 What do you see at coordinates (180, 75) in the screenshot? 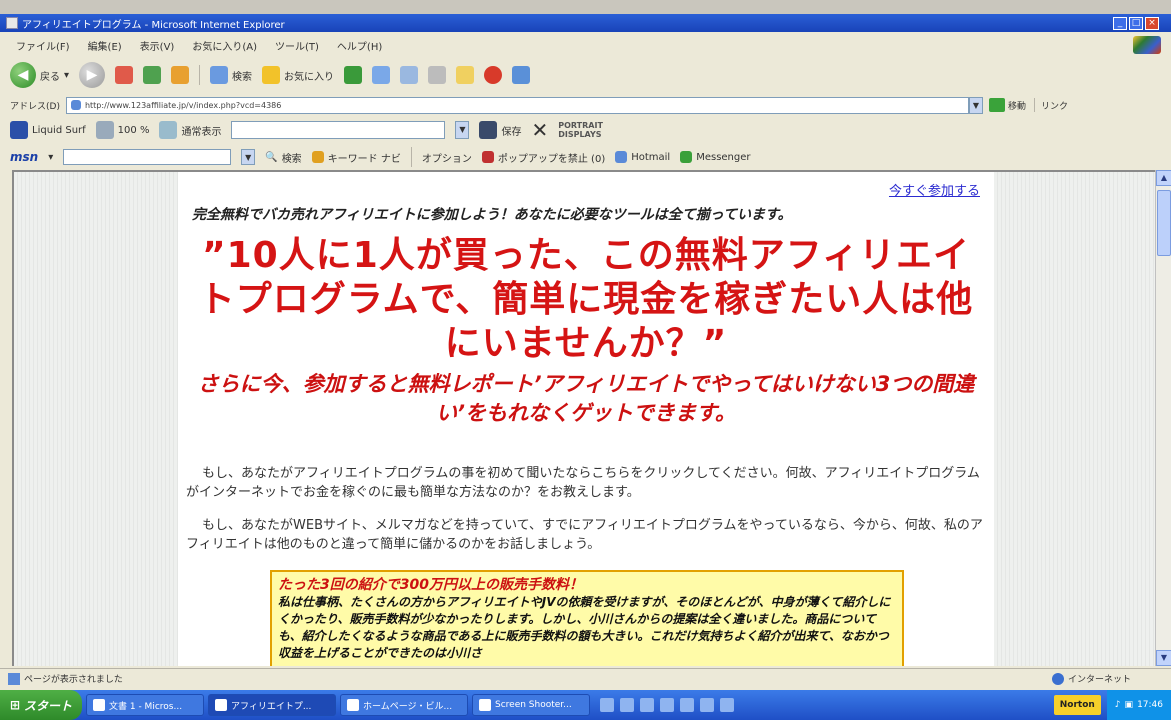
I see `home-icon` at bounding box center [180, 75].